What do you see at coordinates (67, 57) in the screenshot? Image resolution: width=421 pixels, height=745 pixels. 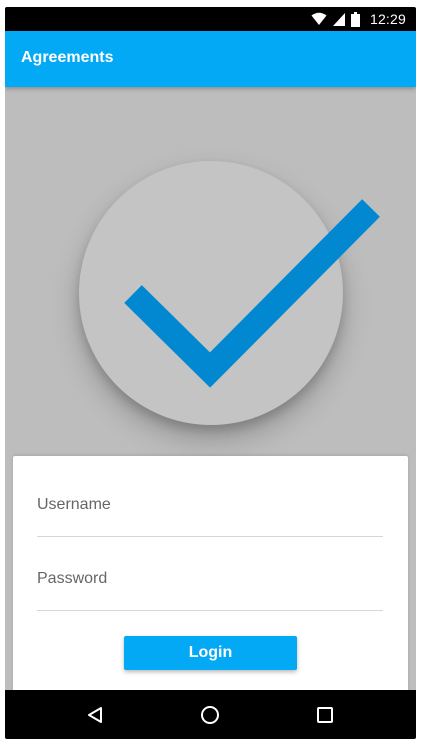 I see `app-title: Agreements` at bounding box center [67, 57].